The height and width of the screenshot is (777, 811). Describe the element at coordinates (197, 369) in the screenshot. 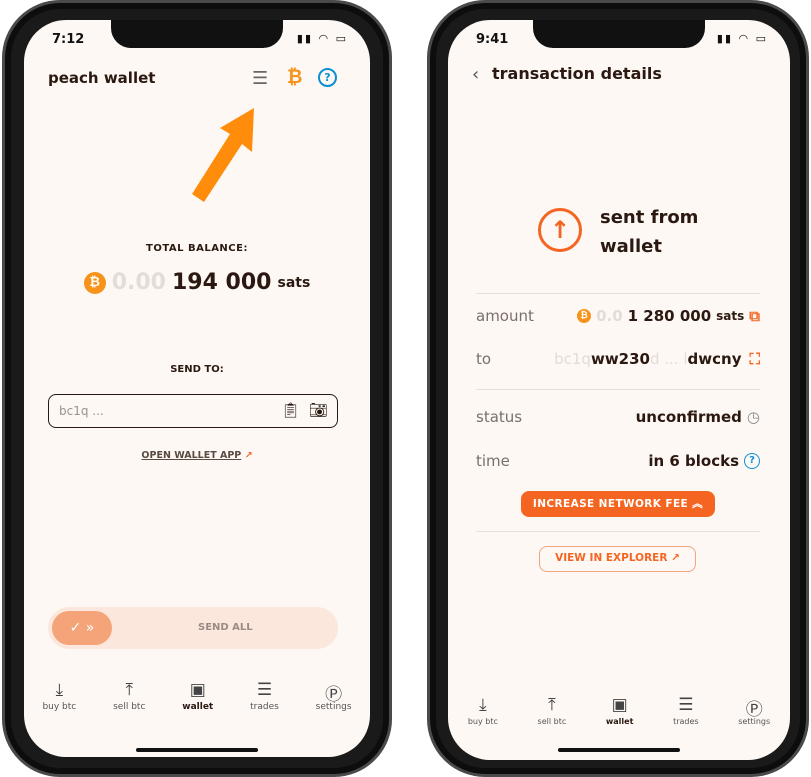

I see `send-to-label: SEND TO:` at that location.